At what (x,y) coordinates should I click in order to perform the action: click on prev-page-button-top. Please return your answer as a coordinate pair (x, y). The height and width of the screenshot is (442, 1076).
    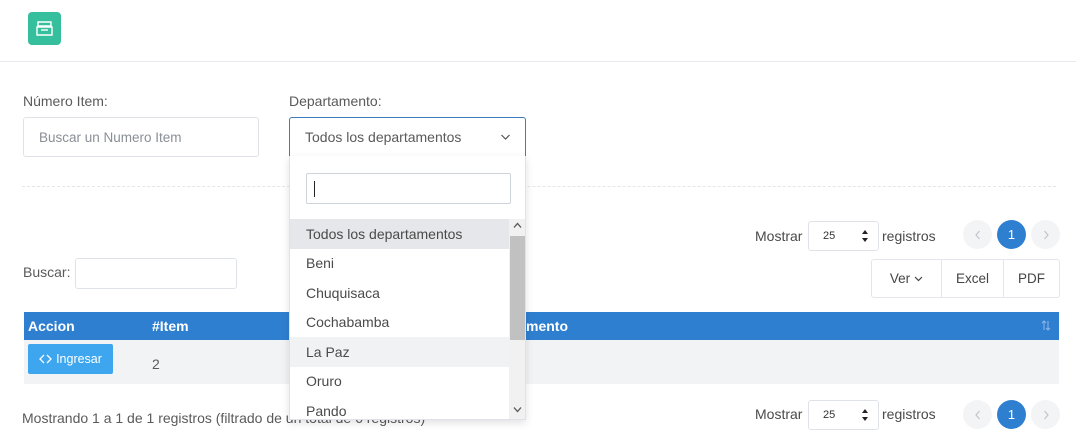
    Looking at the image, I should click on (977, 234).